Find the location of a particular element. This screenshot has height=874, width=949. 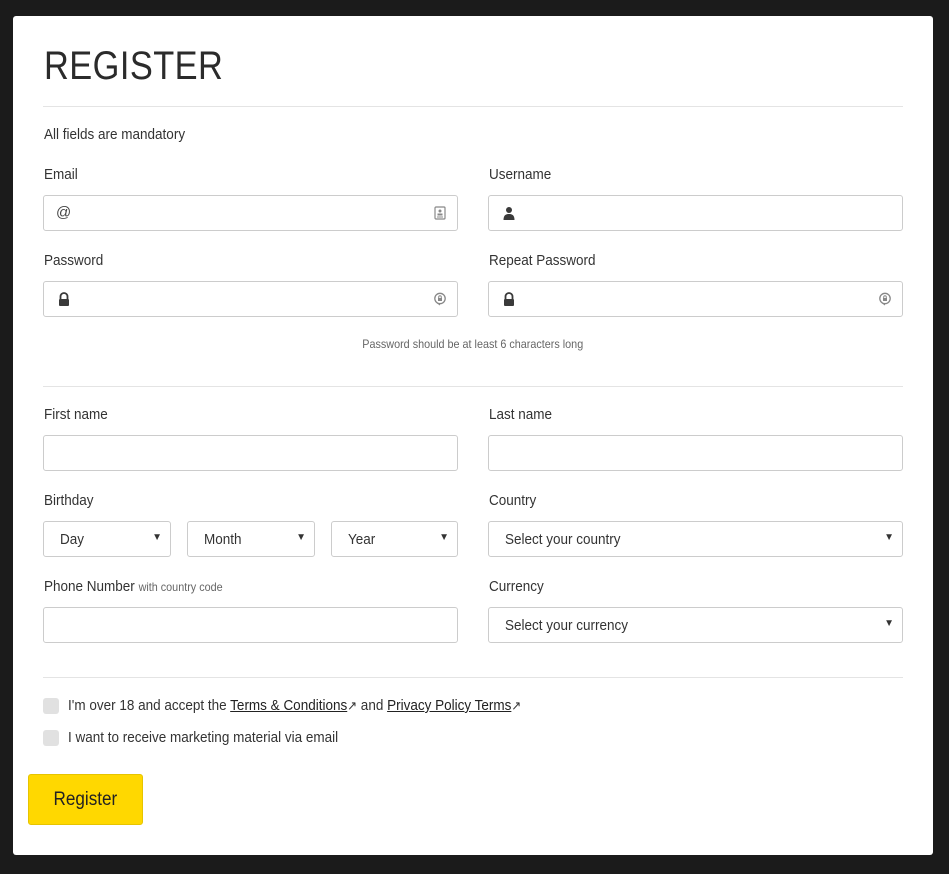

header-divider is located at coordinates (473, 106).